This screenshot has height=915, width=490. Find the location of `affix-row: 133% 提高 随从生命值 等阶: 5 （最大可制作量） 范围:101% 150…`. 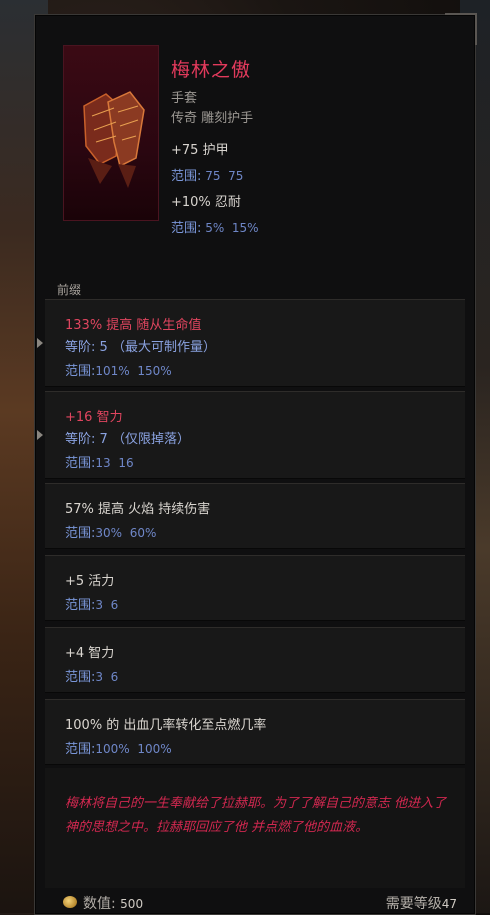

affix-row: 133% 提高 随从生命值 等阶: 5 （最大可制作量） 范围:101% 150… is located at coordinates (251, 343).